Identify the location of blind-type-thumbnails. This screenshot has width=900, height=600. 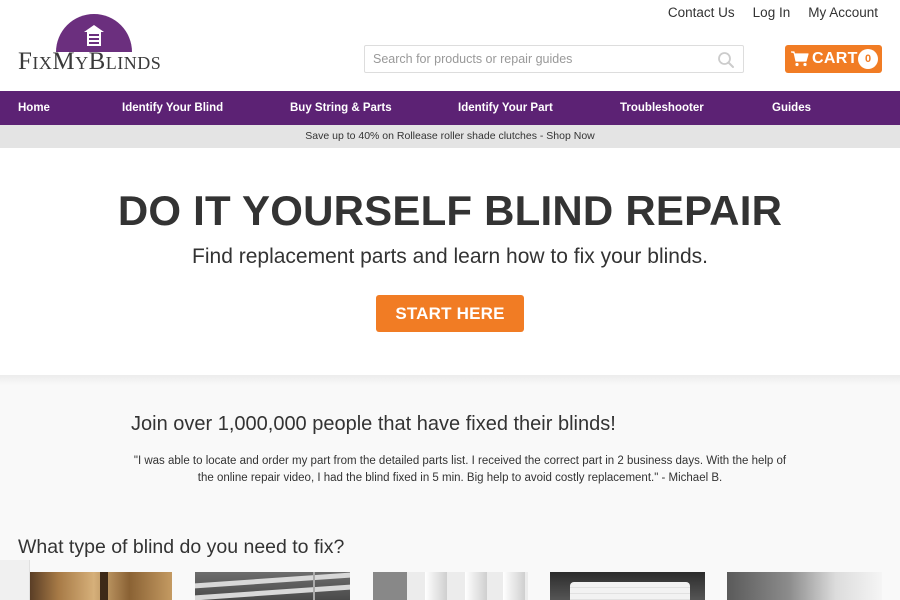
(450, 586).